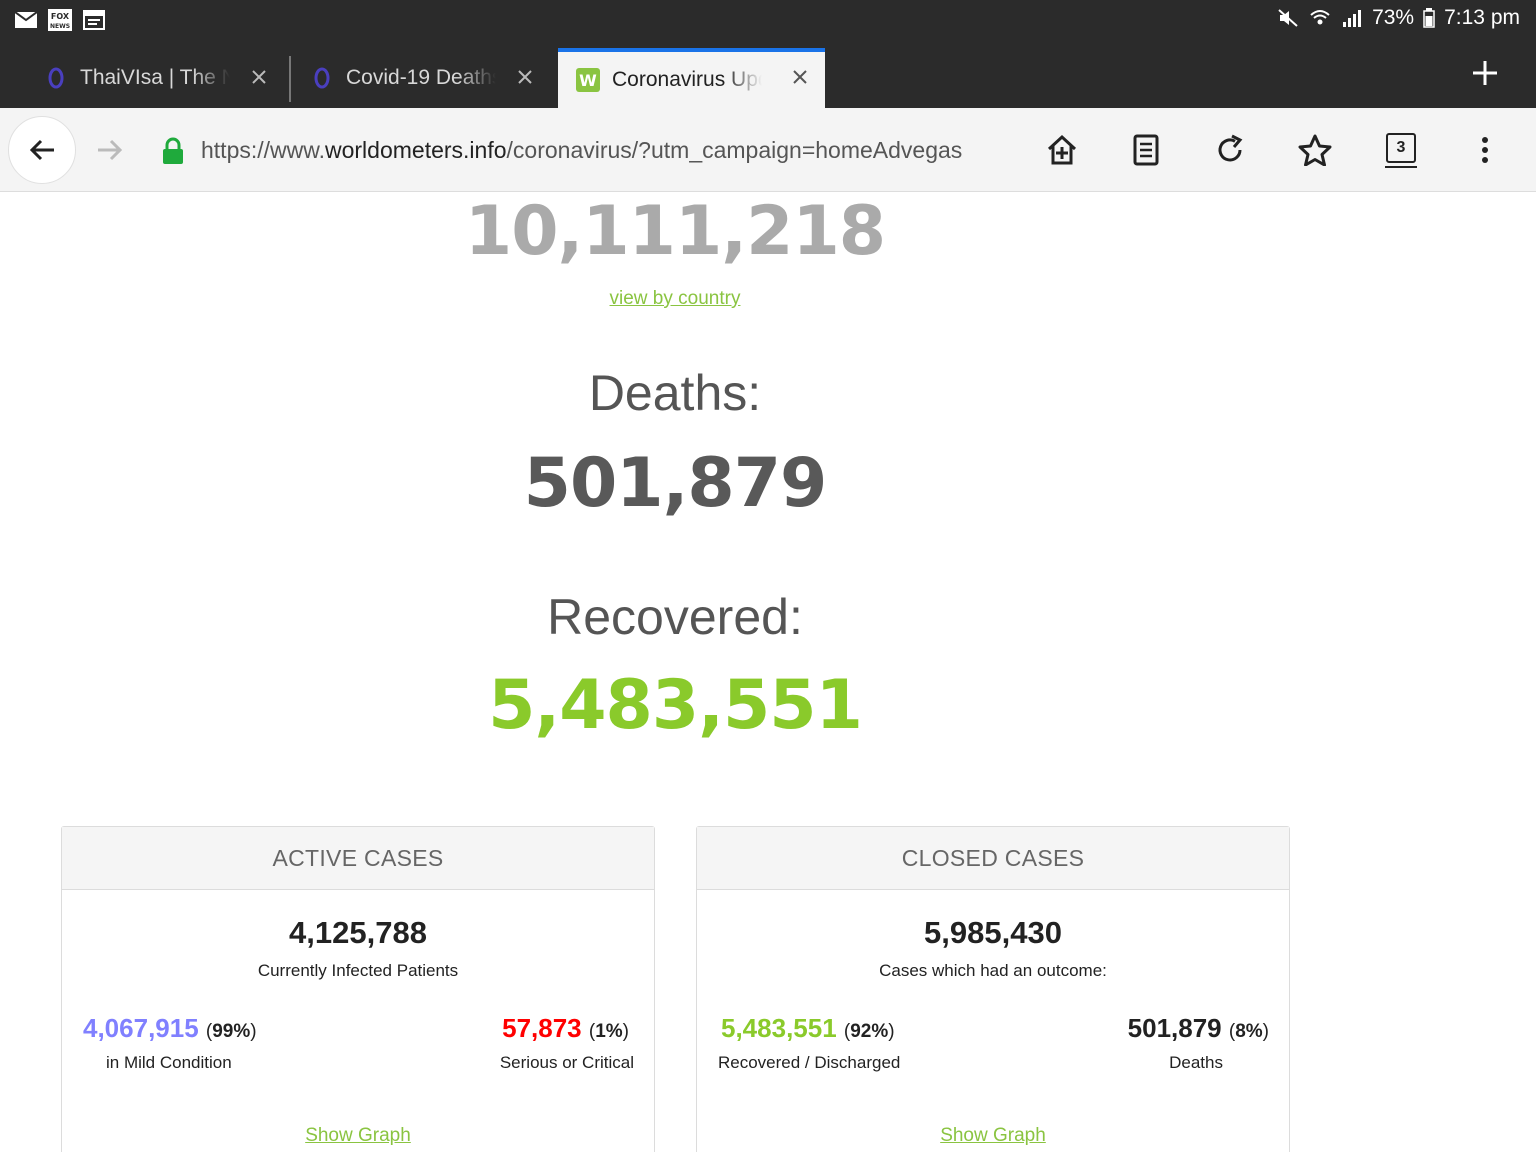 The width and height of the screenshot is (1536, 1152). I want to click on closed-subtitle: Cases which had an outcome:, so click(993, 970).